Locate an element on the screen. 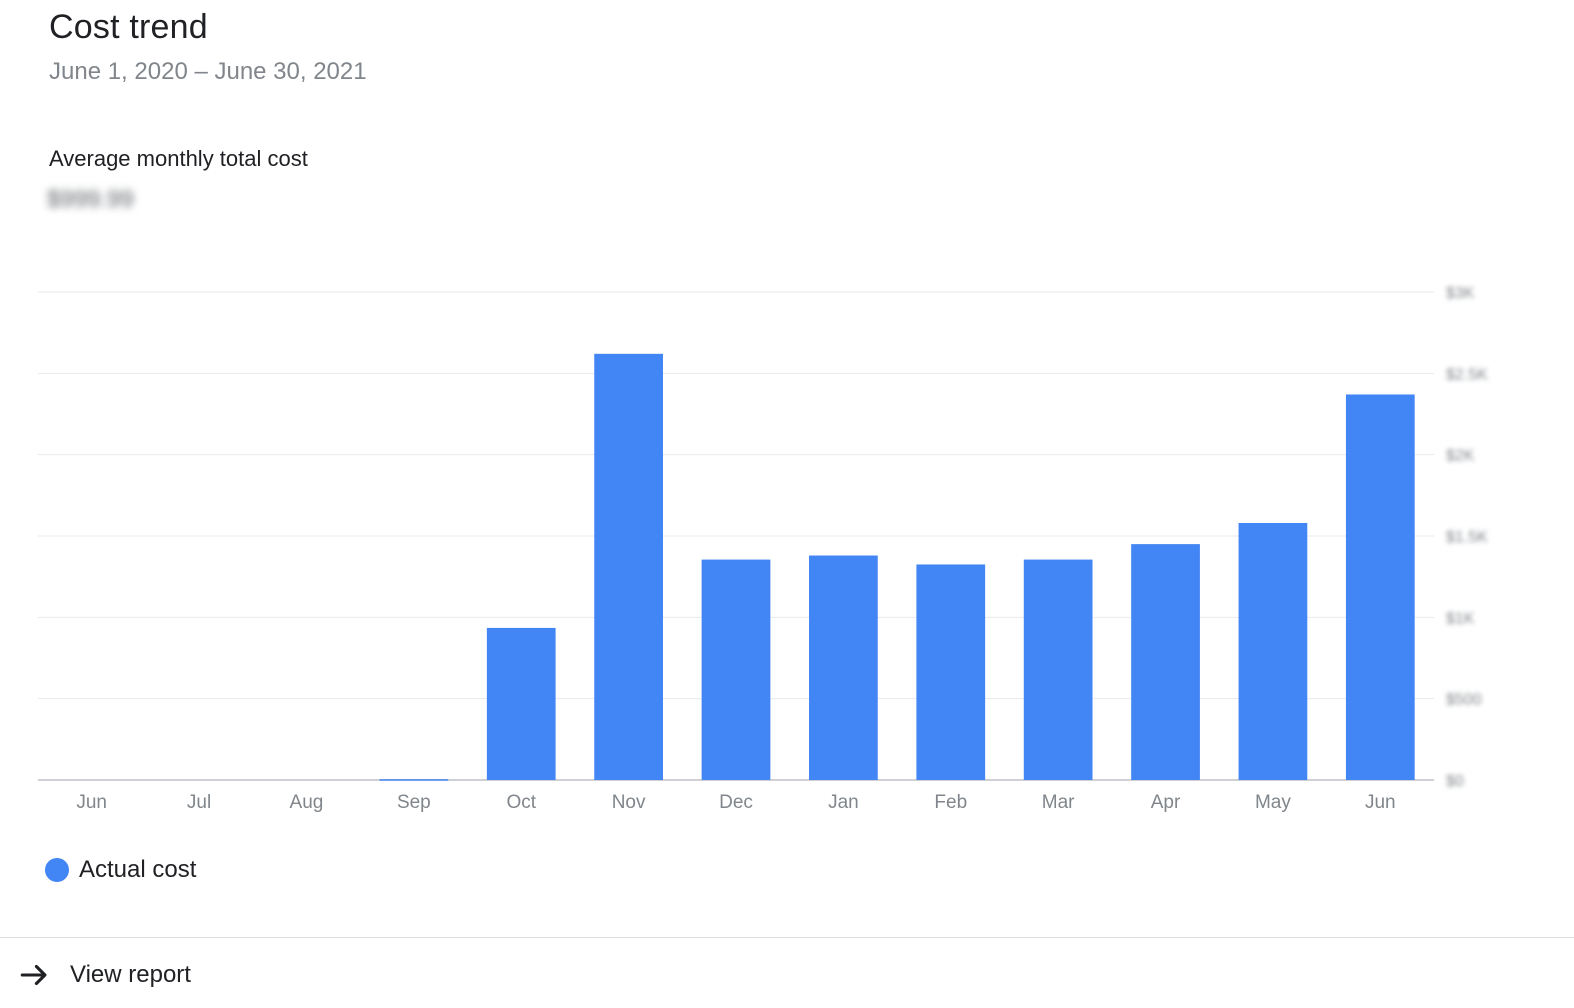  legend-swatch is located at coordinates (57, 870).